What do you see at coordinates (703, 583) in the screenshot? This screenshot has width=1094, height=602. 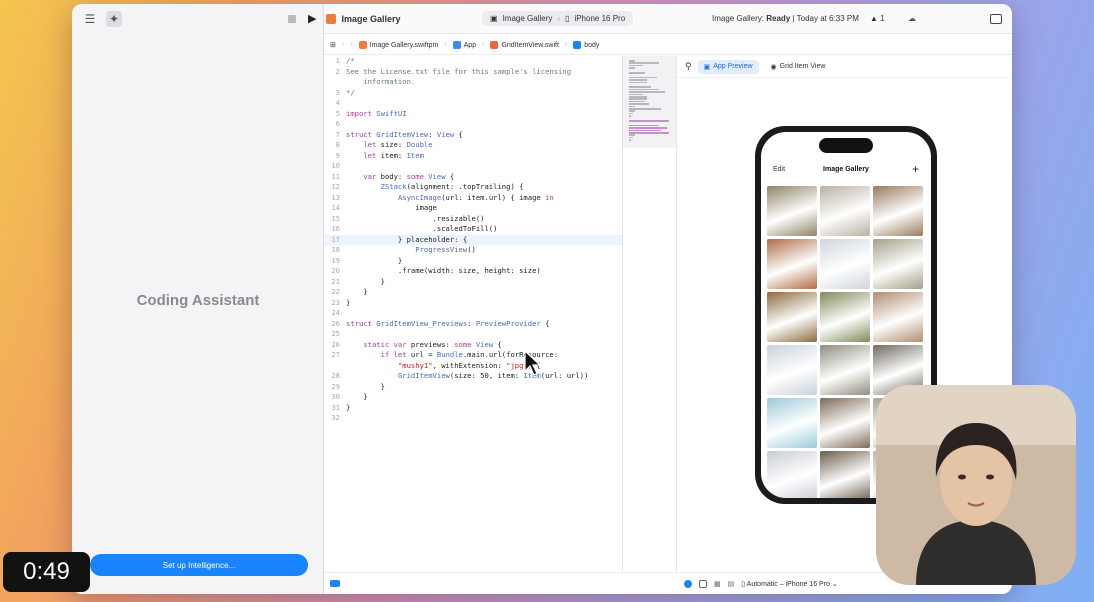 I see `selectable-mode-icon` at bounding box center [703, 583].